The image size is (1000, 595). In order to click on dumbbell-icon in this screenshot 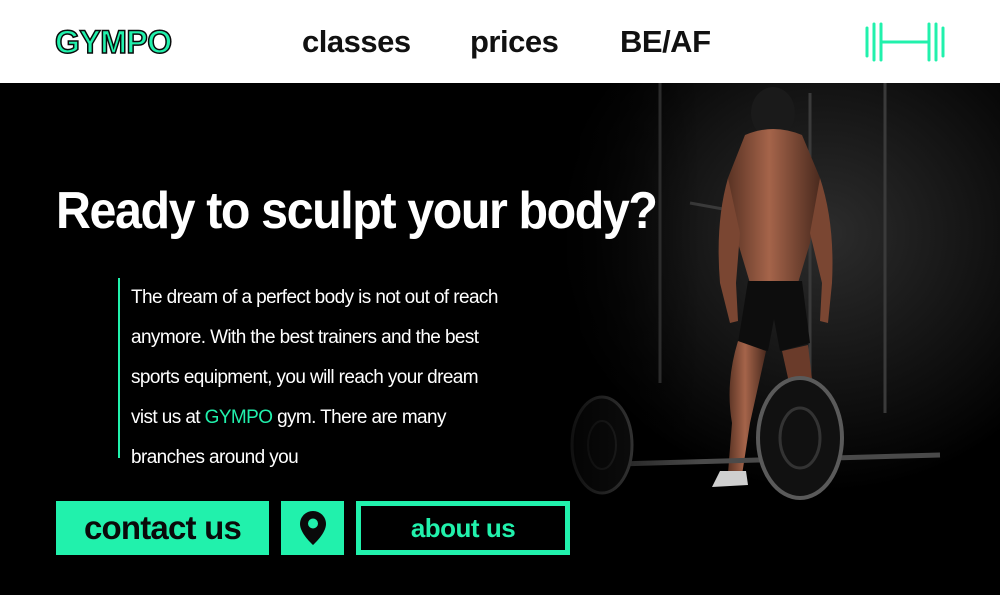, I will do `click(905, 42)`.